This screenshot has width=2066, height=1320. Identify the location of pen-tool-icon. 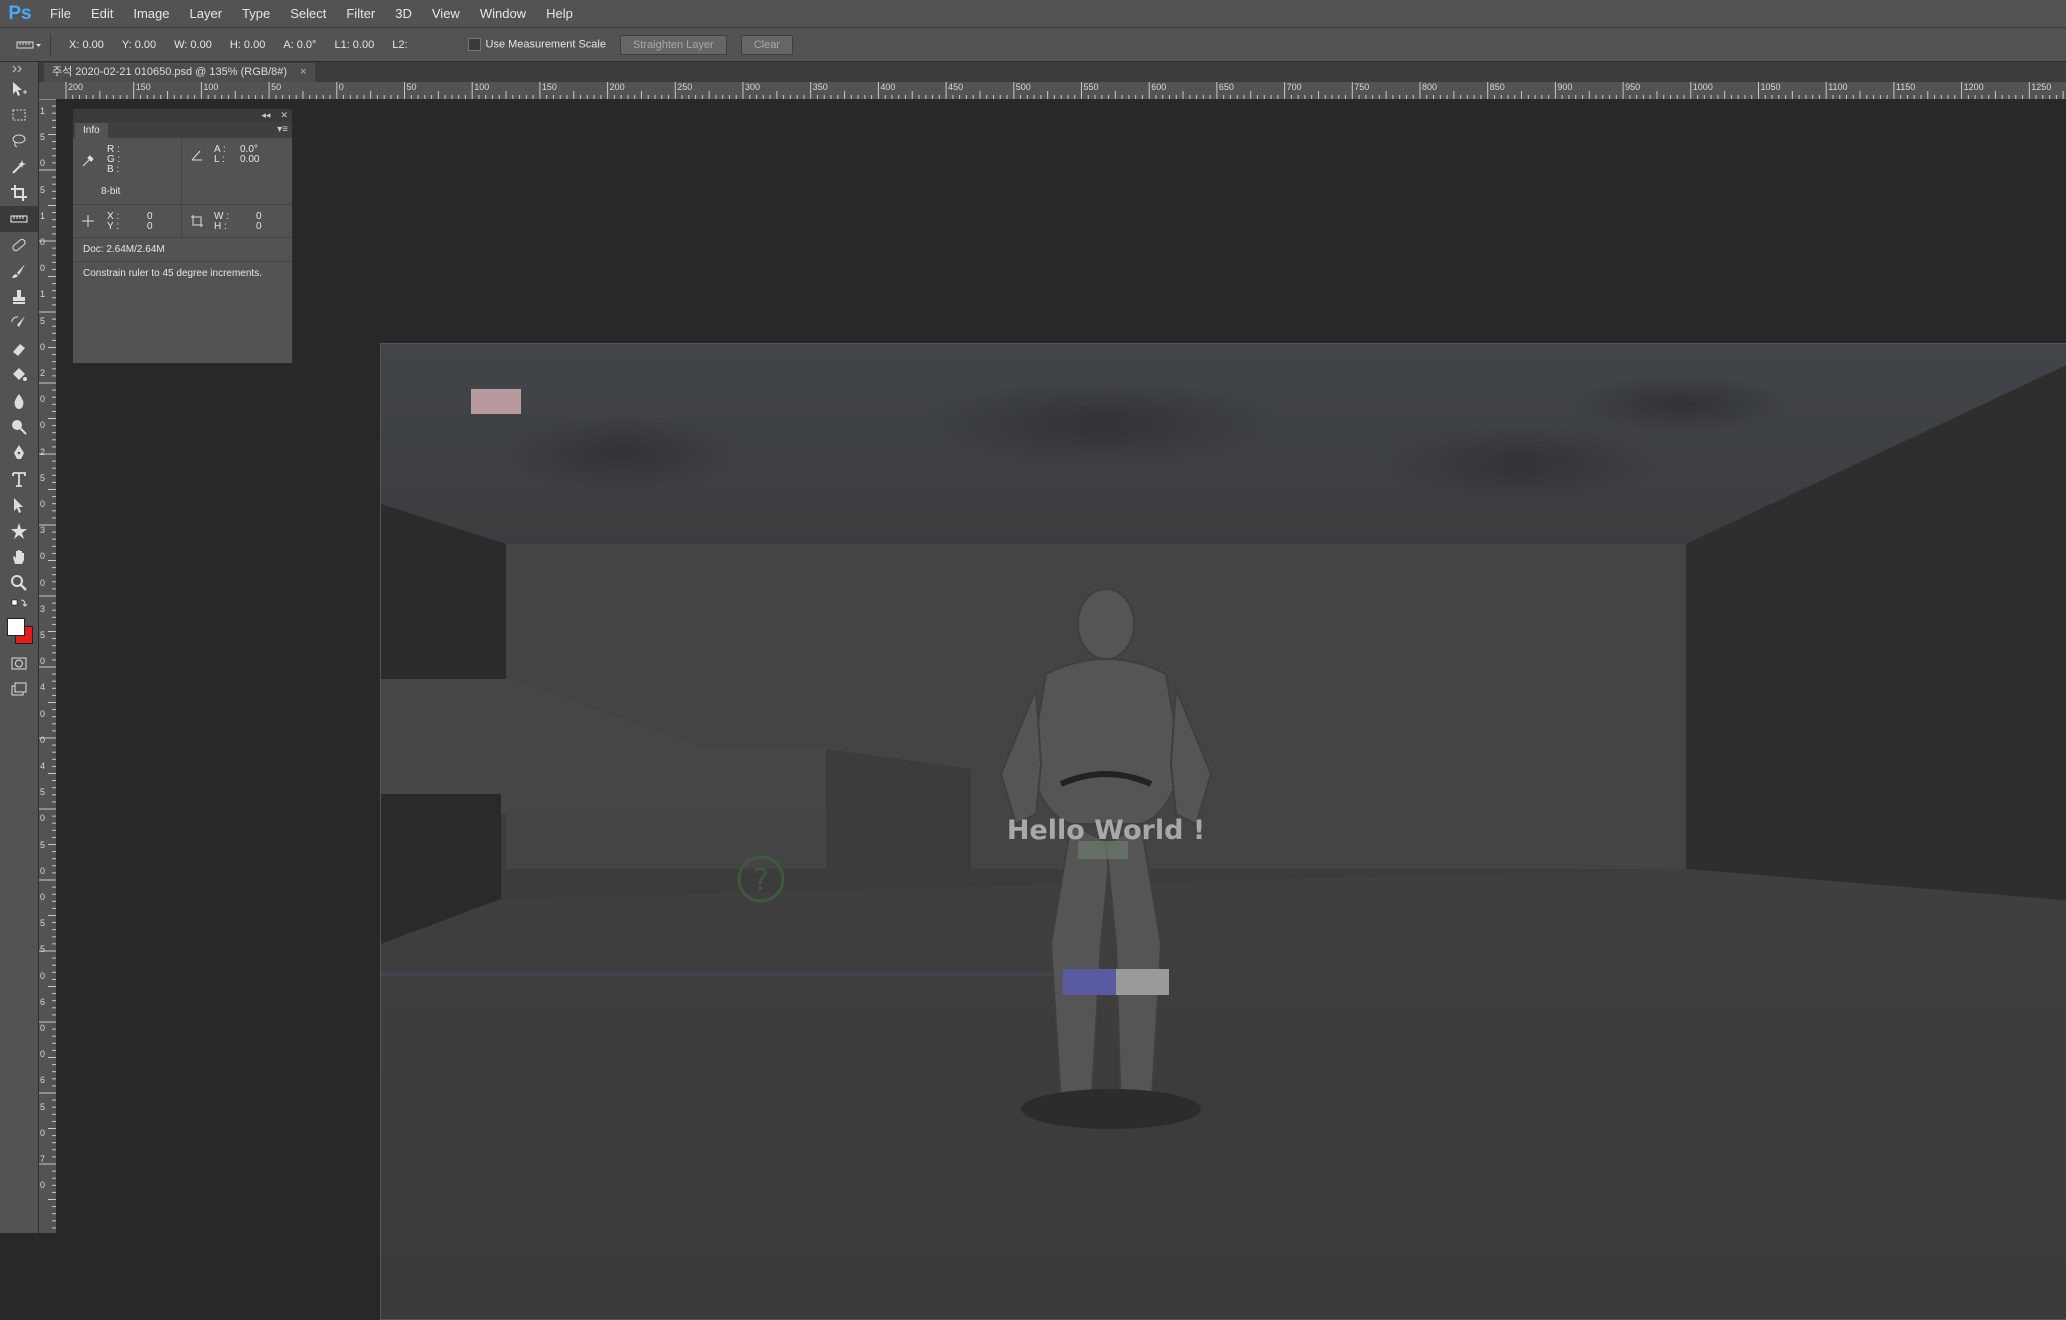
(19, 453).